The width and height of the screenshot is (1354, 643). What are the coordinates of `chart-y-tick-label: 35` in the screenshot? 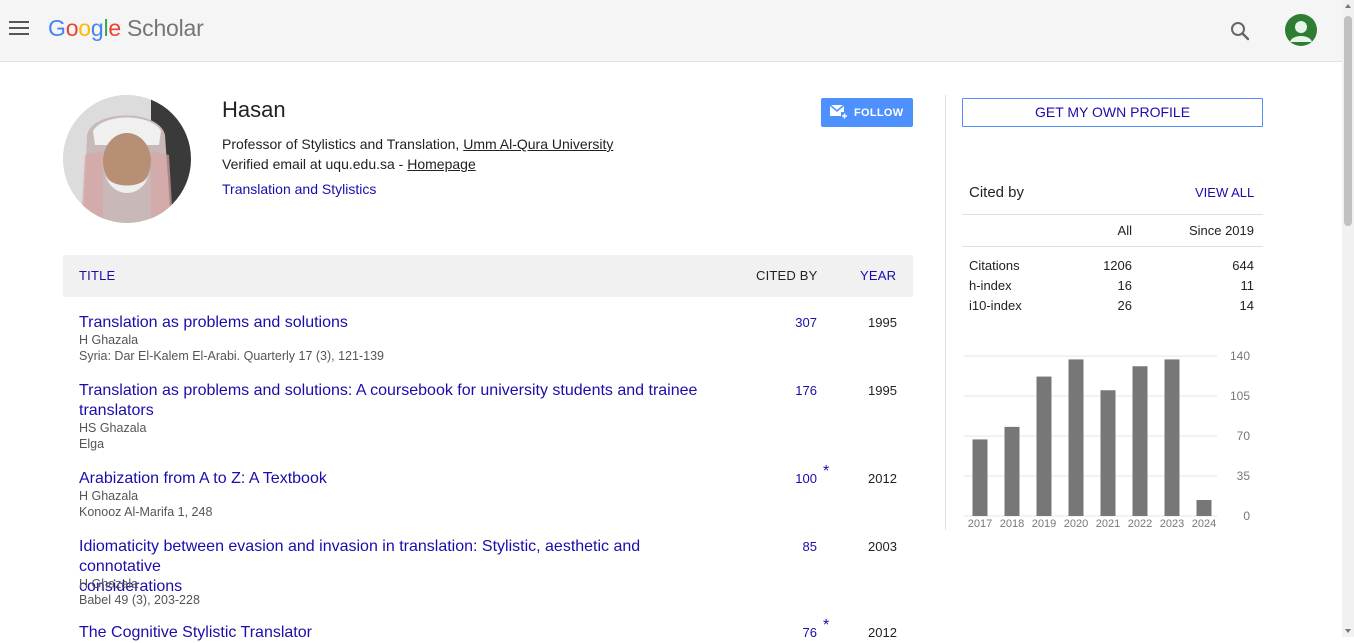 It's located at (1244, 476).